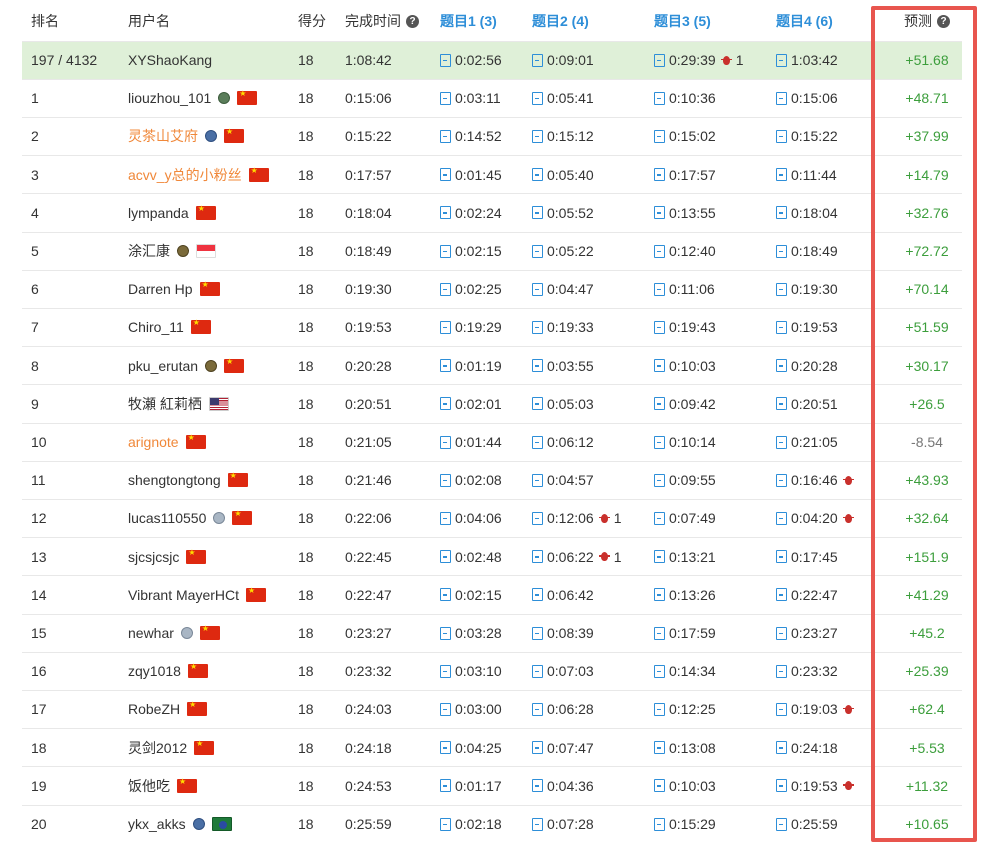 The width and height of the screenshot is (986, 846). Describe the element at coordinates (158, 213) in the screenshot. I see `username-link: lympanda` at that location.